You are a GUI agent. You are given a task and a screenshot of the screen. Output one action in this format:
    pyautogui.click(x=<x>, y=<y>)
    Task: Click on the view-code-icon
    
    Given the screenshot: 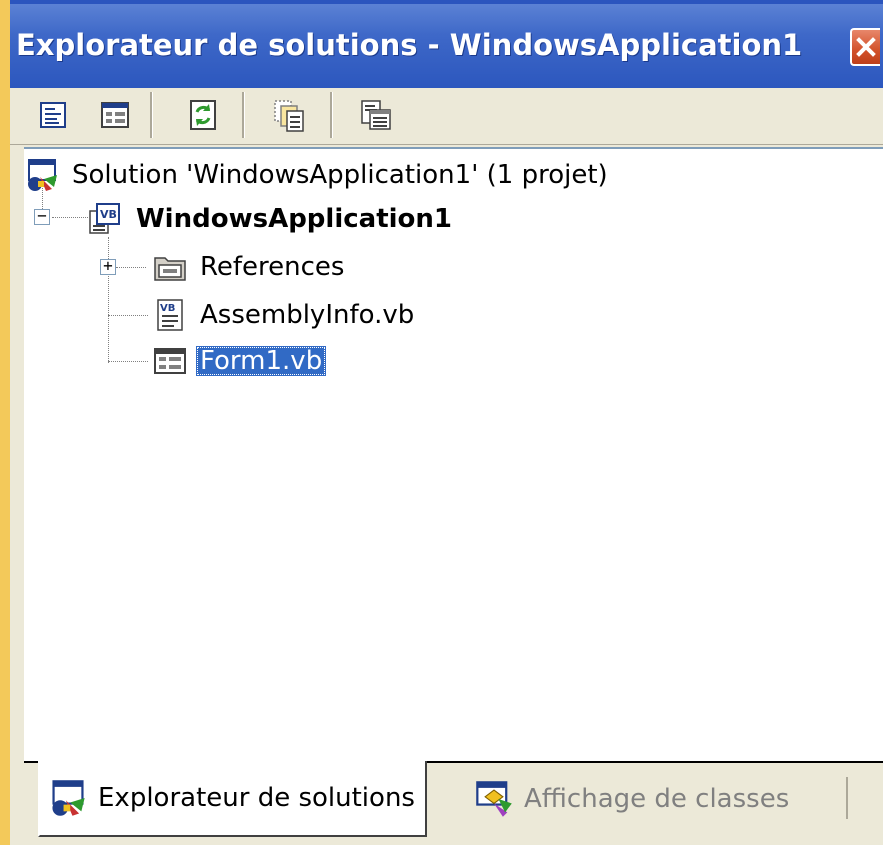 What is the action you would take?
    pyautogui.click(x=376, y=115)
    